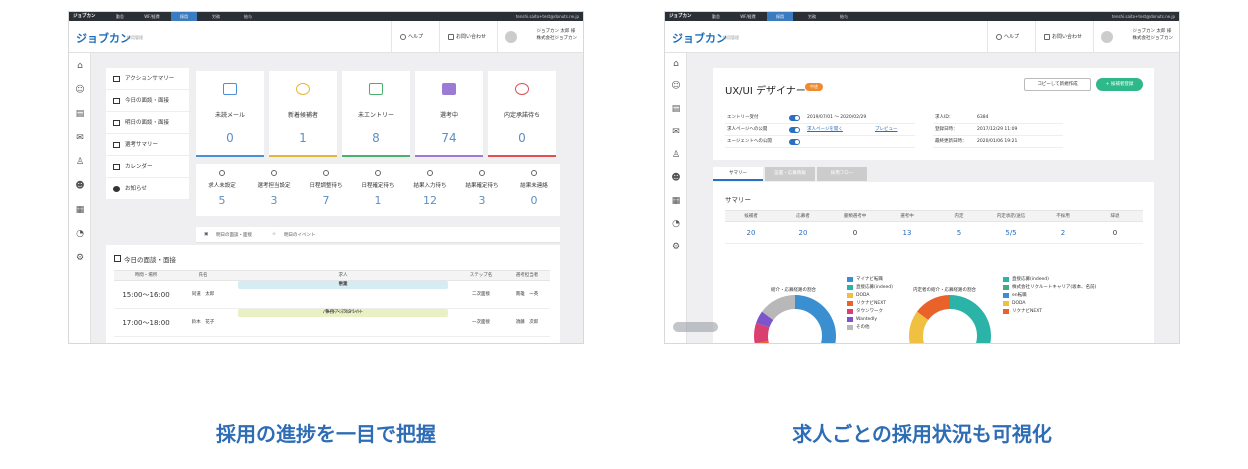  I want to click on tab-tomorrow-interviews: 明日の面談・面接, so click(234, 235).